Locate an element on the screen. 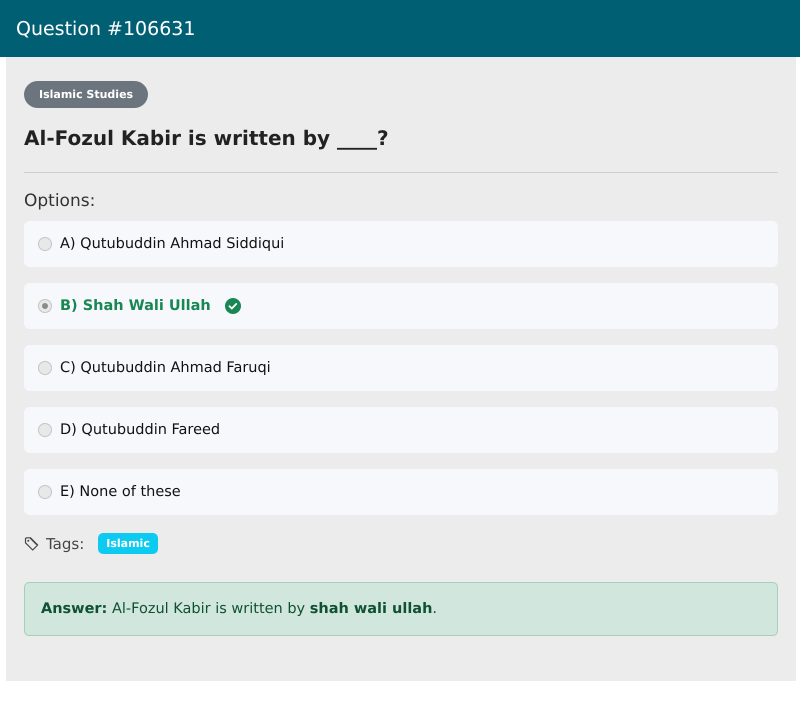 Image resolution: width=800 pixels, height=726 pixels. option-text: D) Qutubuddin Fareed is located at coordinates (140, 430).